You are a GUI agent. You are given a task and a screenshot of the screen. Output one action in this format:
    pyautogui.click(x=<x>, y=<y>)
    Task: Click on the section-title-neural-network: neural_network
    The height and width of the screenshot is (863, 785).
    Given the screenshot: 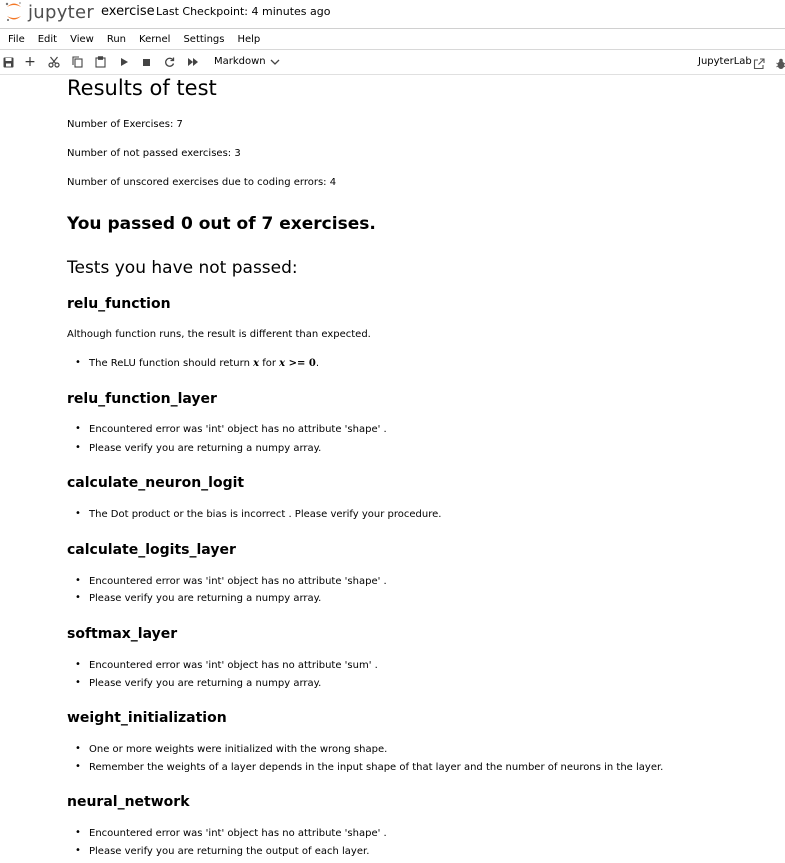 What is the action you would take?
    pyautogui.click(x=128, y=802)
    